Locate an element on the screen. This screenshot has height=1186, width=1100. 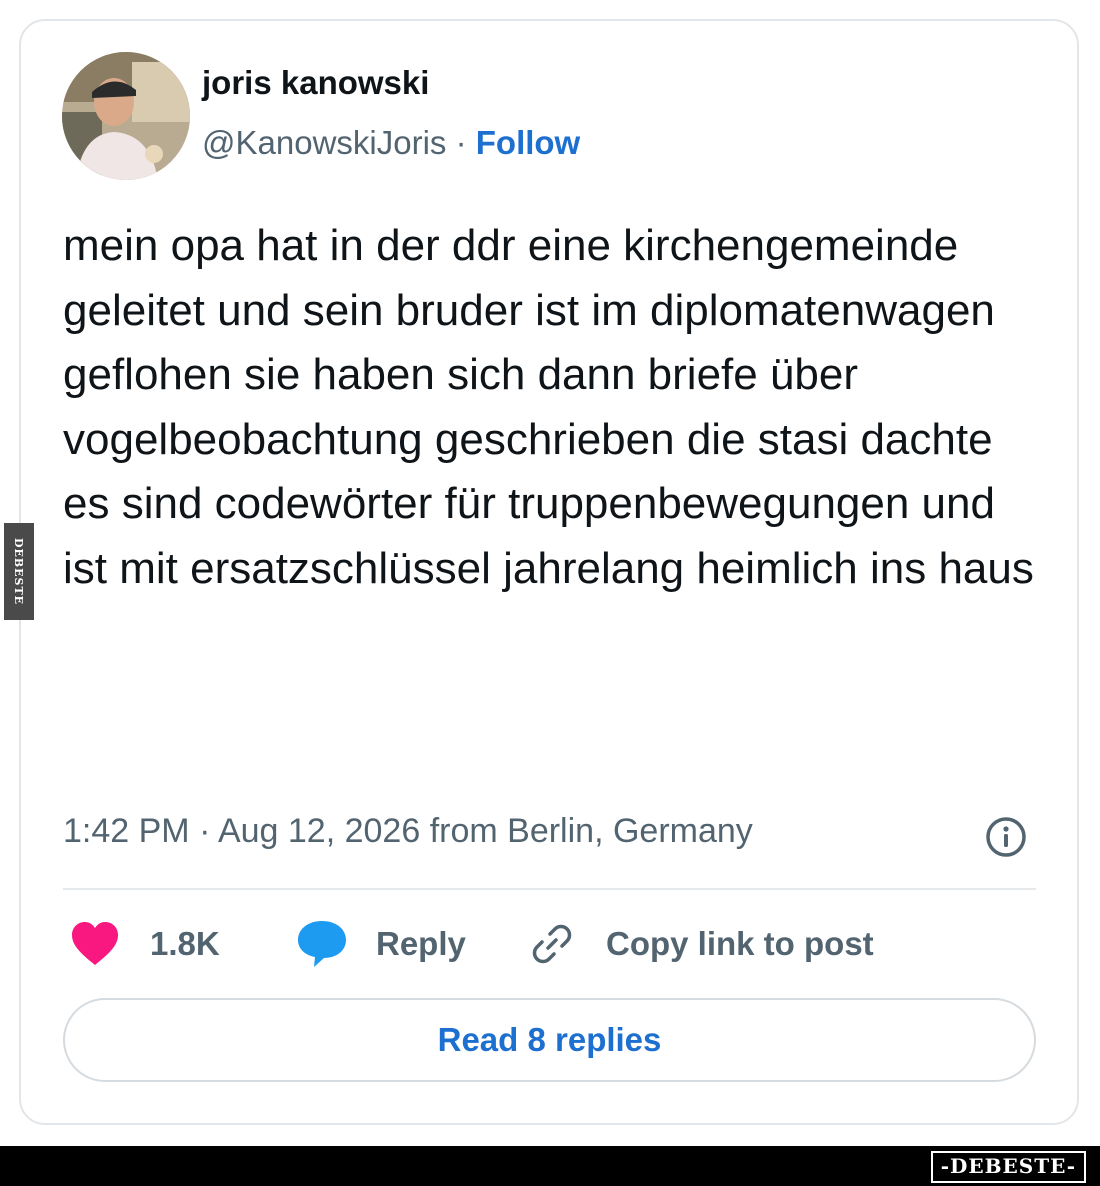
copy-link-button: Copy link to post is located at coordinates (701, 944).